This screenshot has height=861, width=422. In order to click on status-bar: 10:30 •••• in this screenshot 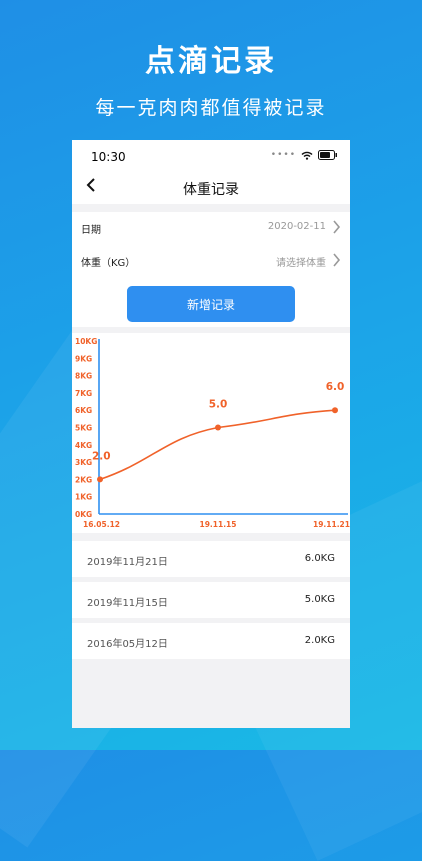, I will do `click(211, 157)`.